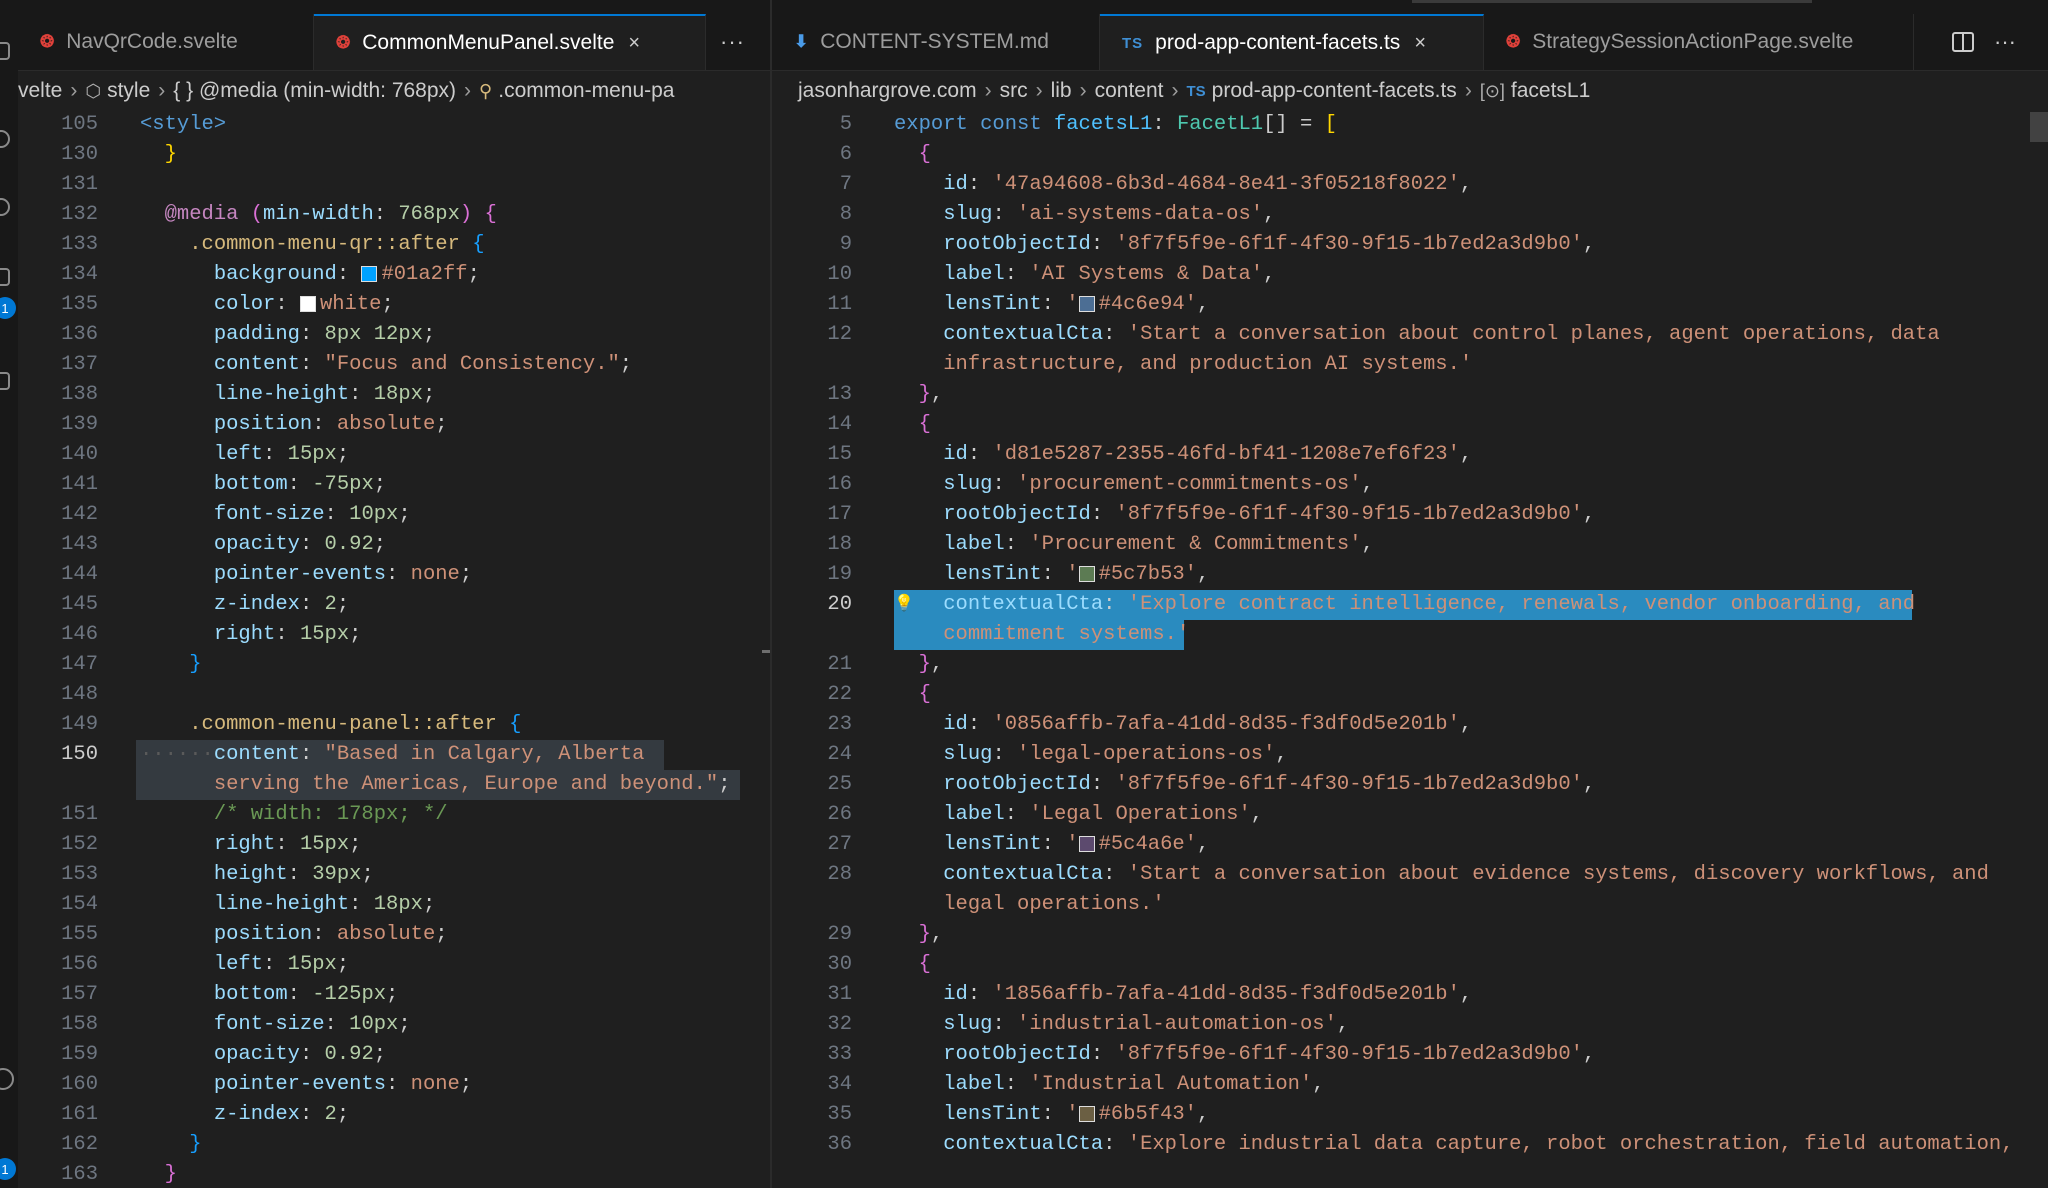 This screenshot has width=2048, height=1188. I want to click on code-line: 24 slug: 'legal-operations-os',, so click(1410, 755).